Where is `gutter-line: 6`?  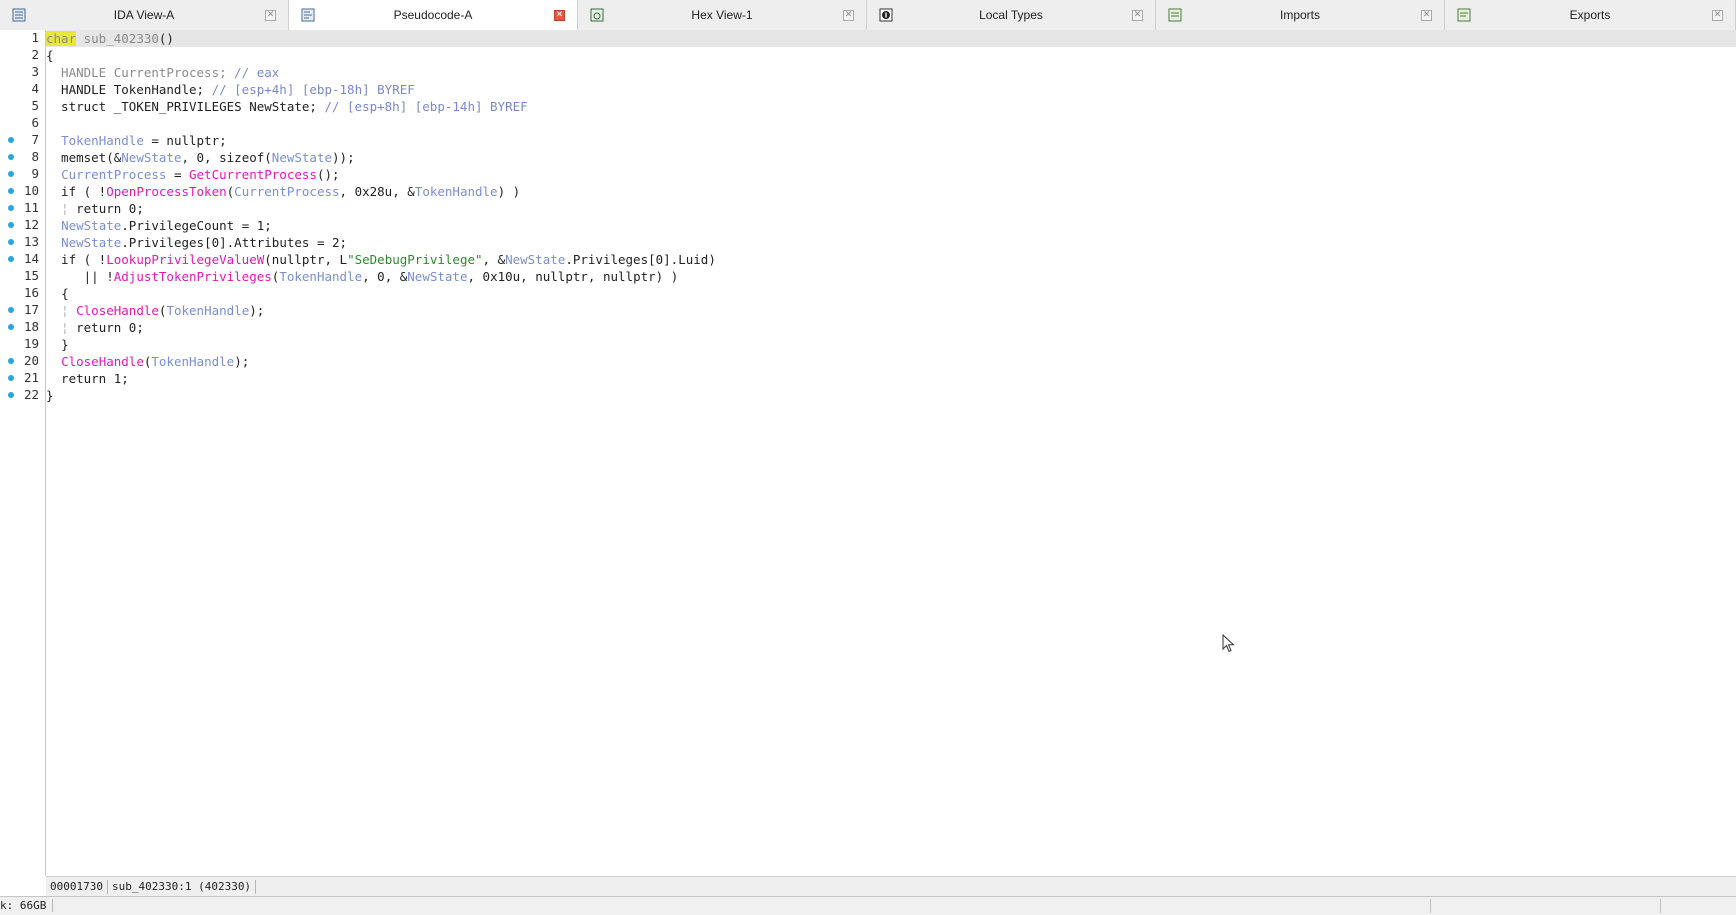 gutter-line: 6 is located at coordinates (22, 123).